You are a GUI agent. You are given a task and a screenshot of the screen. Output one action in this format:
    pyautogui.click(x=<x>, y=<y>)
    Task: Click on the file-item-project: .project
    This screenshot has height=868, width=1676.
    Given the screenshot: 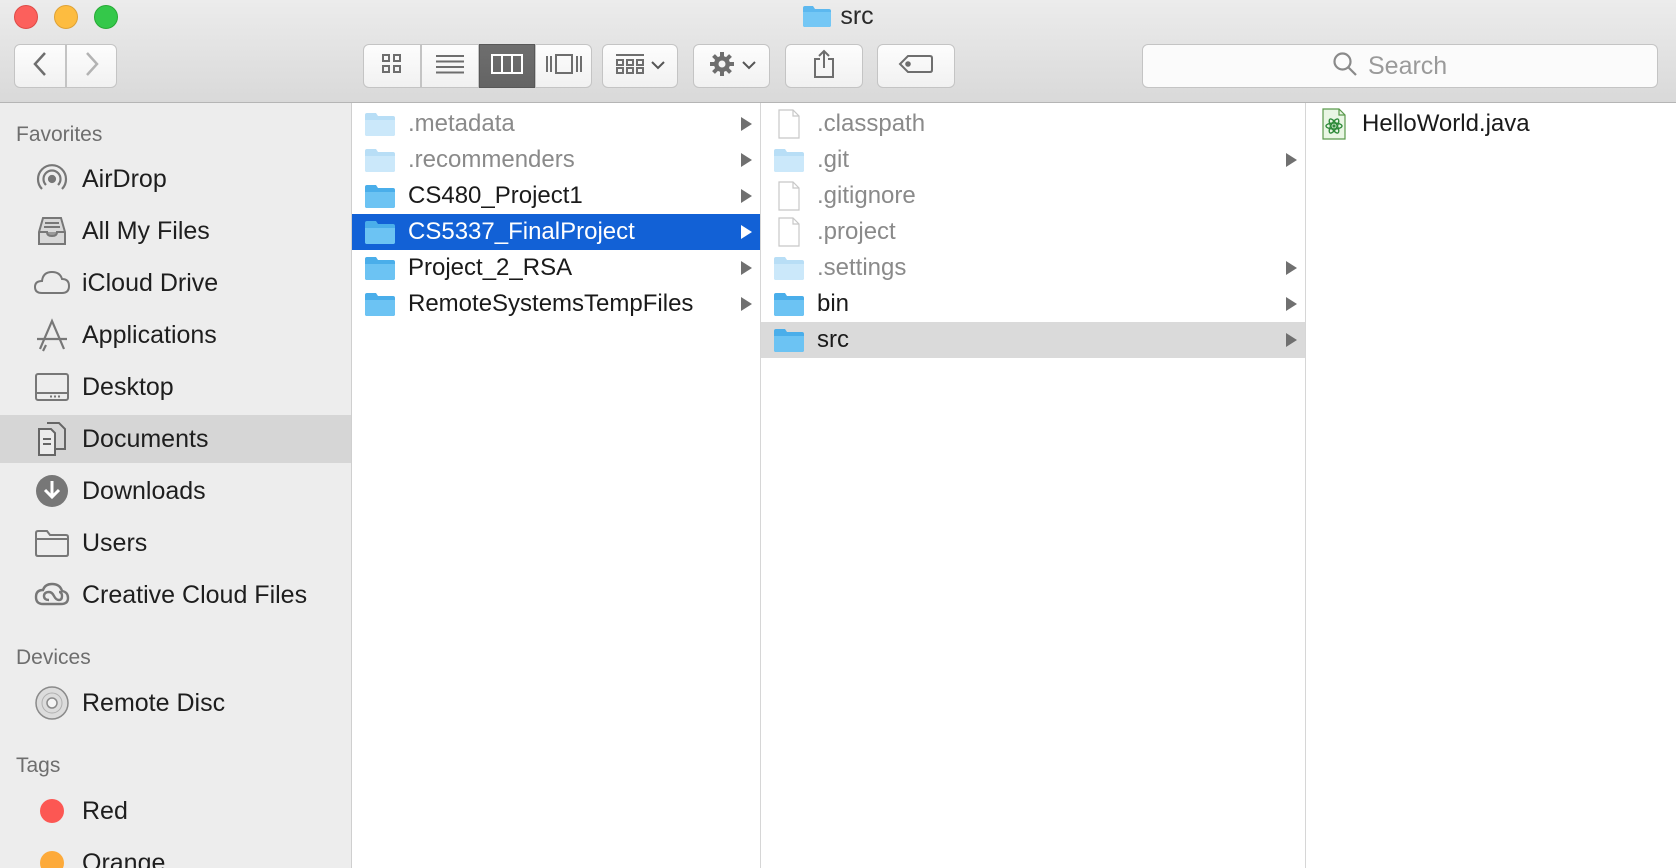 What is the action you would take?
    pyautogui.click(x=1033, y=232)
    